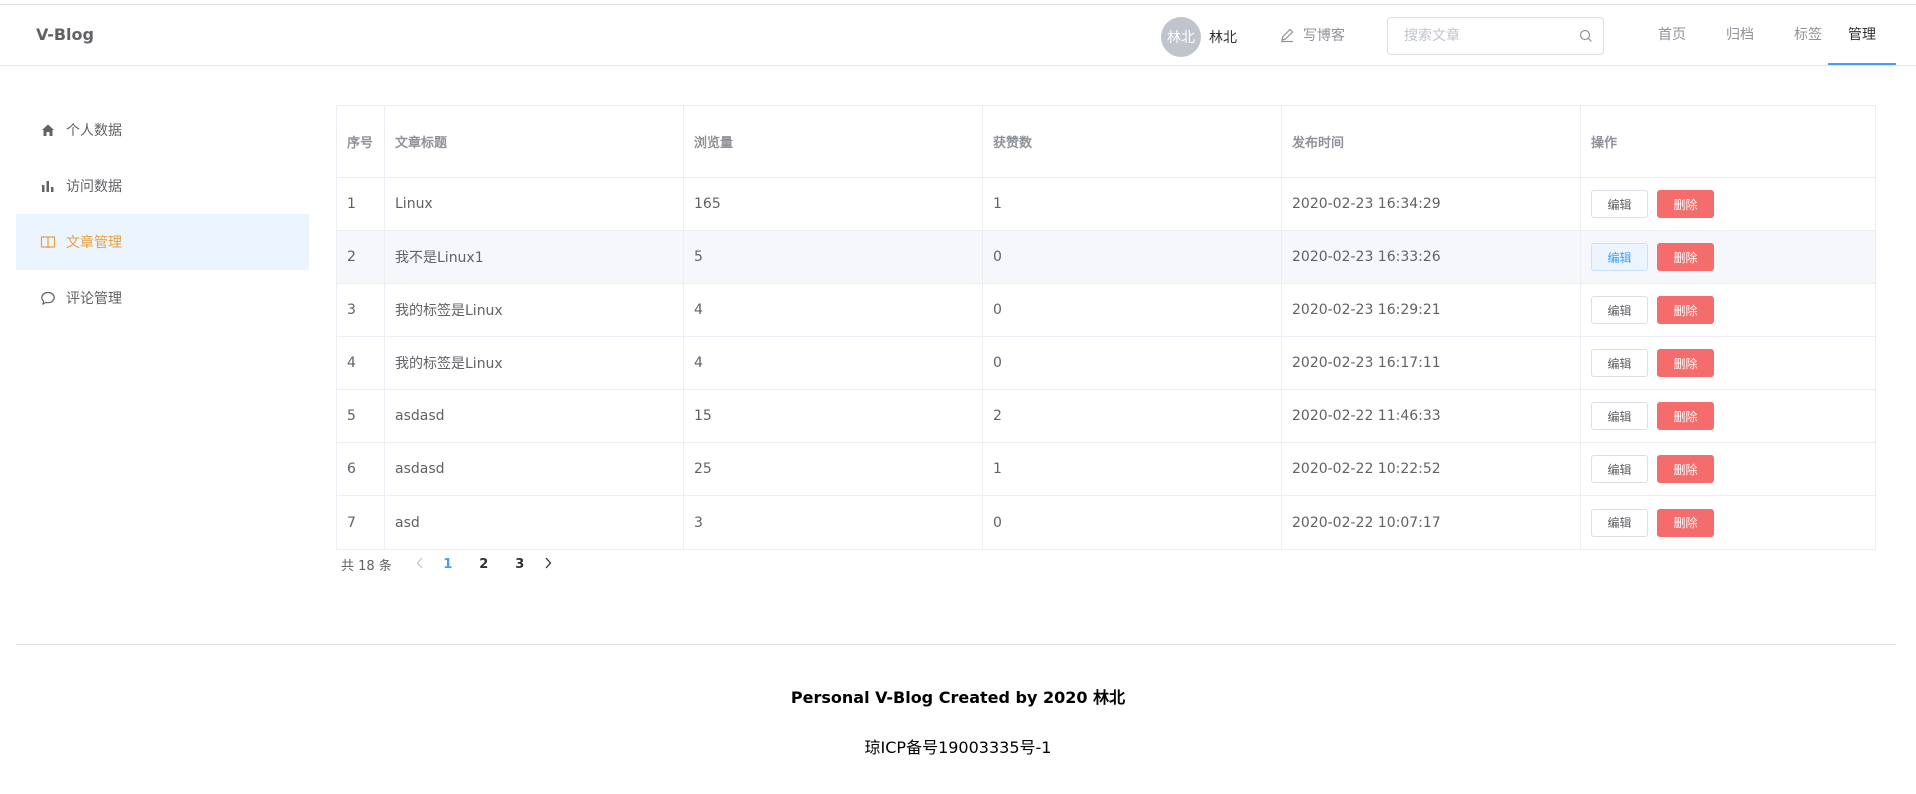  Describe the element at coordinates (1862, 35) in the screenshot. I see `nav-manage: 管理` at that location.